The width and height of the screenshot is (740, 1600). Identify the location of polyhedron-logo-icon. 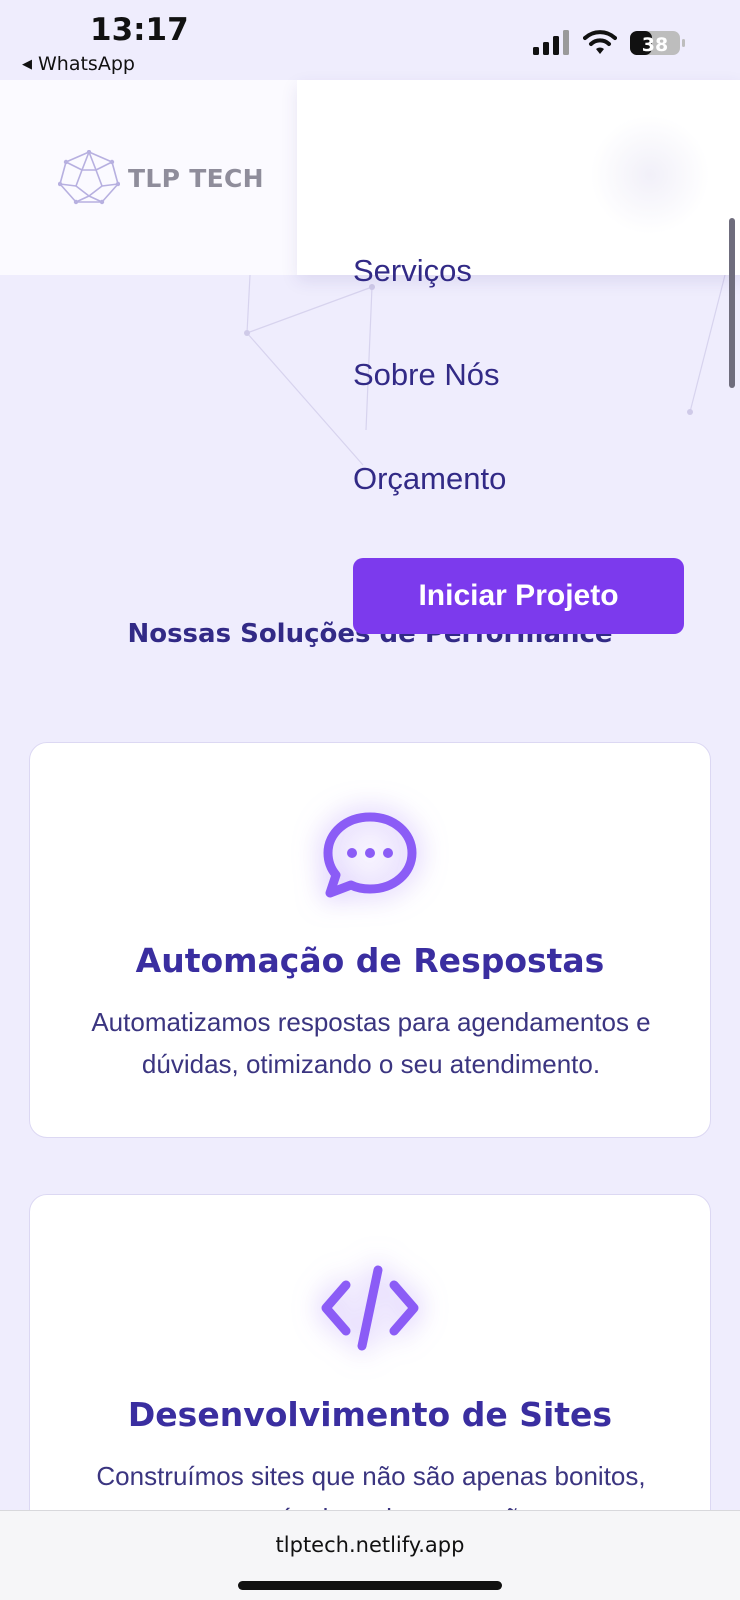
(89, 177).